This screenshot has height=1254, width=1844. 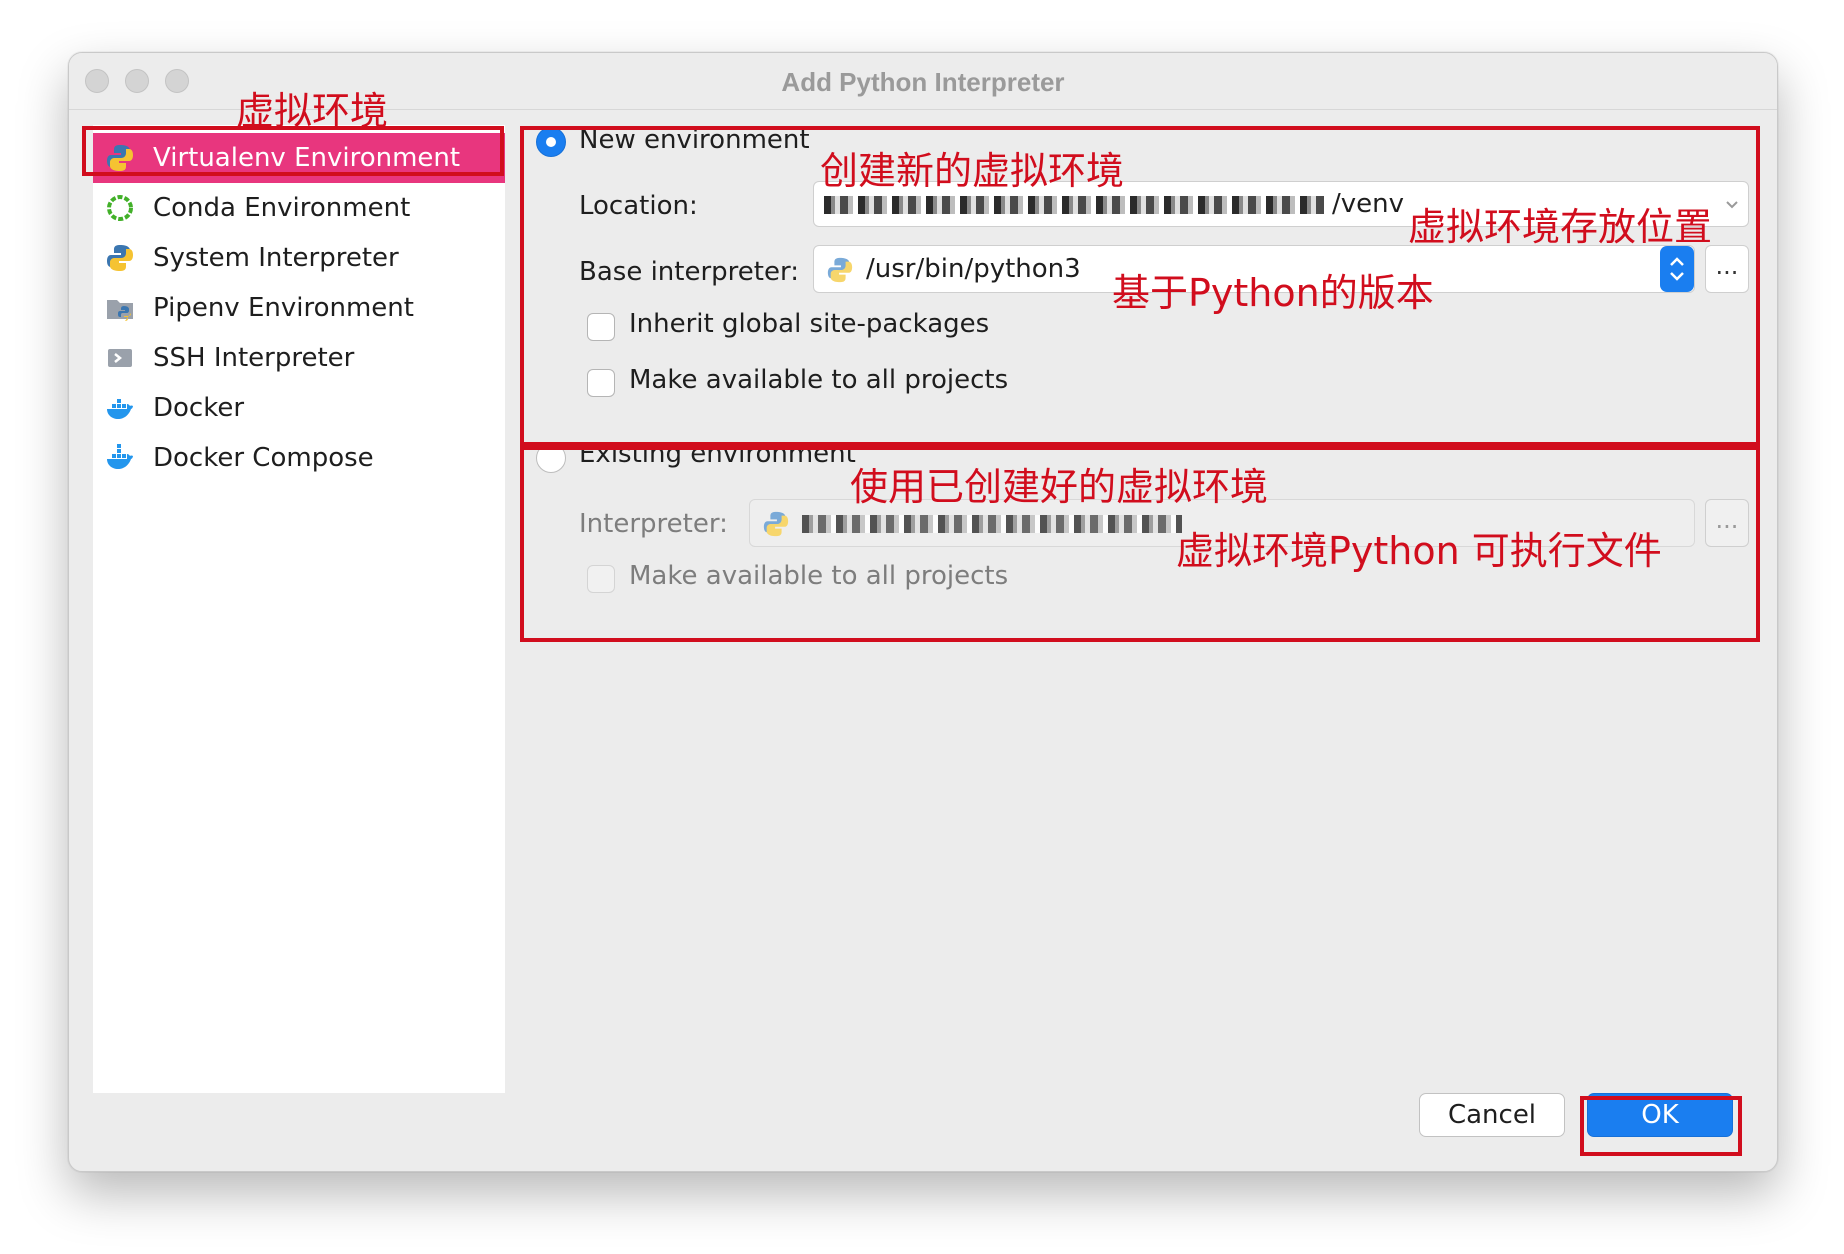 I want to click on sidebar-item-label: SSH Interpreter, so click(x=254, y=358).